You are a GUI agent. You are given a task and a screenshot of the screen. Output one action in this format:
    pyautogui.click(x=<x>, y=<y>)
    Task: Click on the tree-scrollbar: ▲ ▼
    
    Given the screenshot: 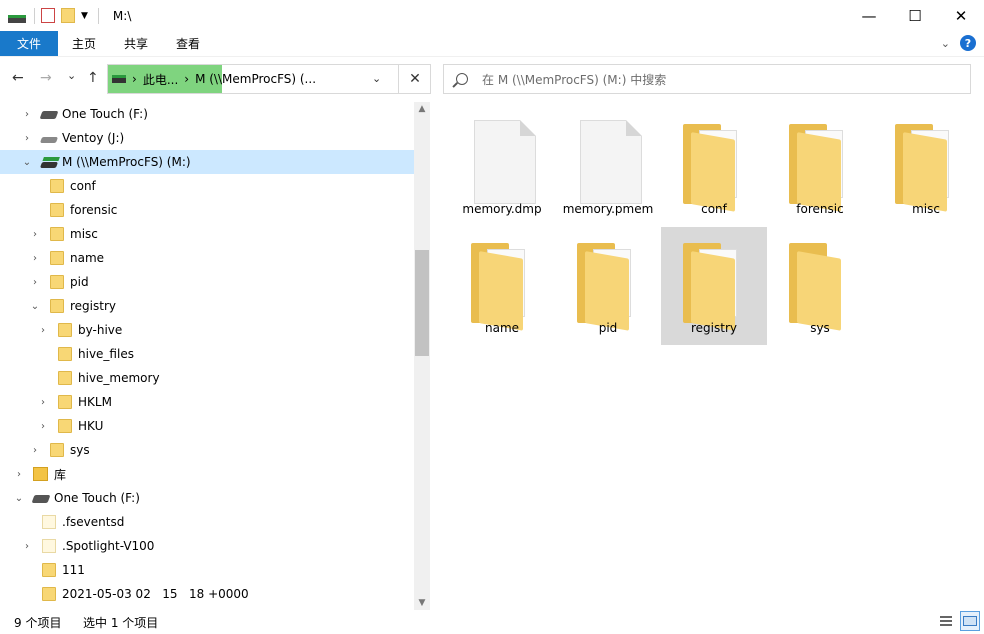 What is the action you would take?
    pyautogui.click(x=422, y=356)
    